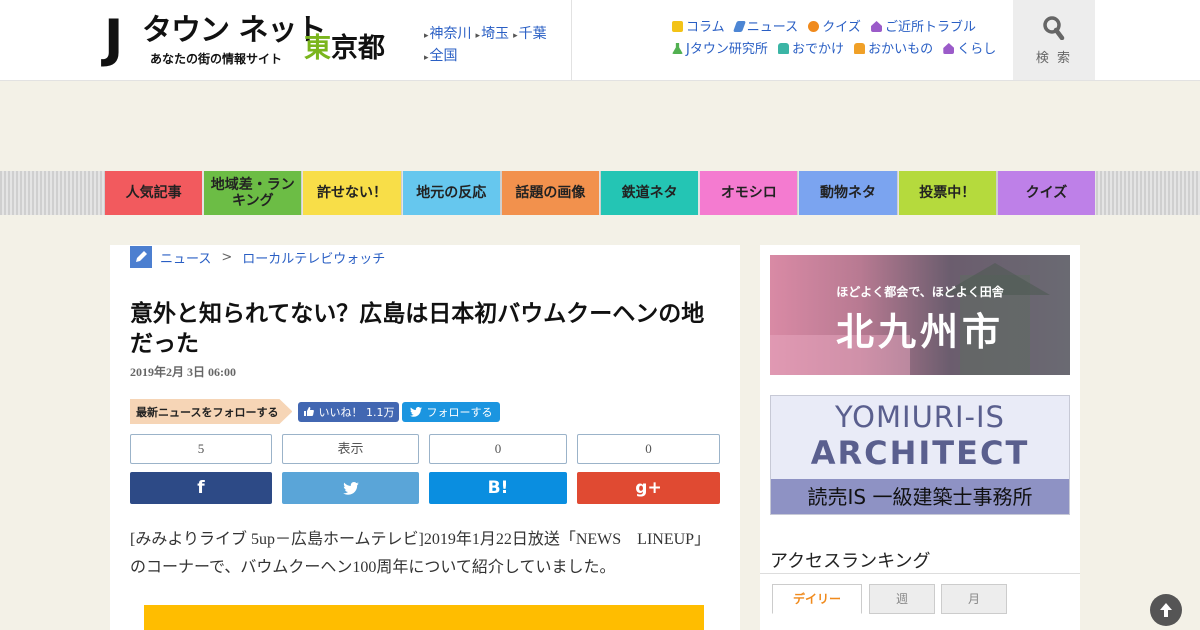 The width and height of the screenshot is (1200, 630). Describe the element at coordinates (571, 40) in the screenshot. I see `header-divider` at that location.